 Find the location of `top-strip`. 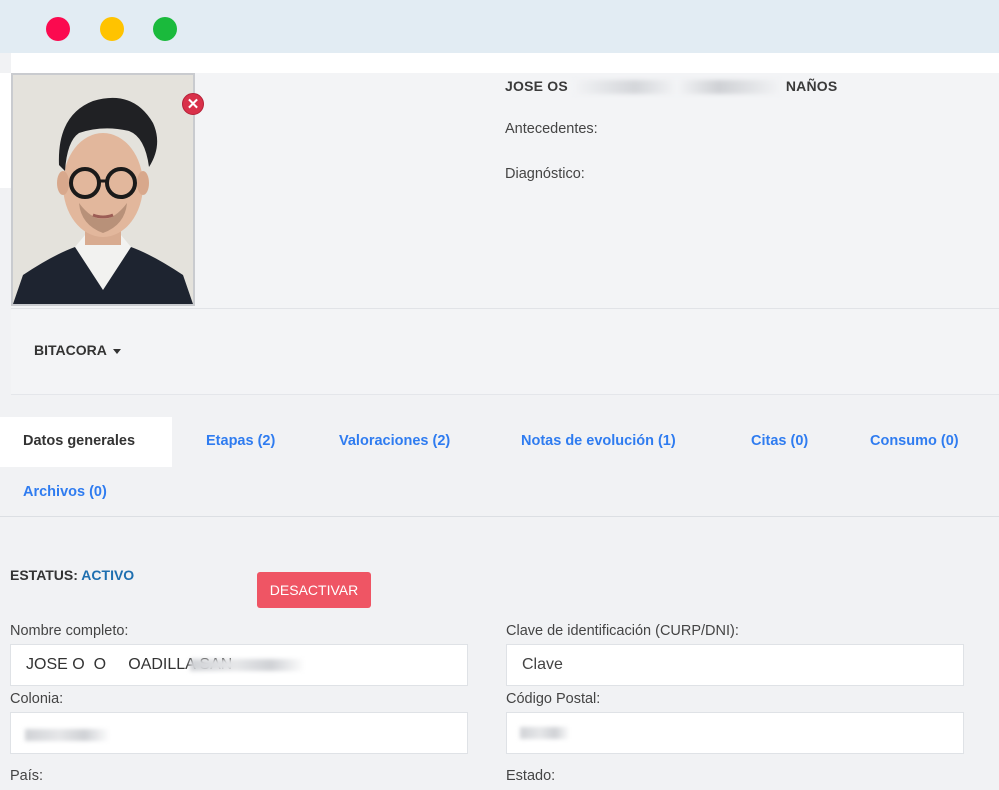

top-strip is located at coordinates (505, 63).